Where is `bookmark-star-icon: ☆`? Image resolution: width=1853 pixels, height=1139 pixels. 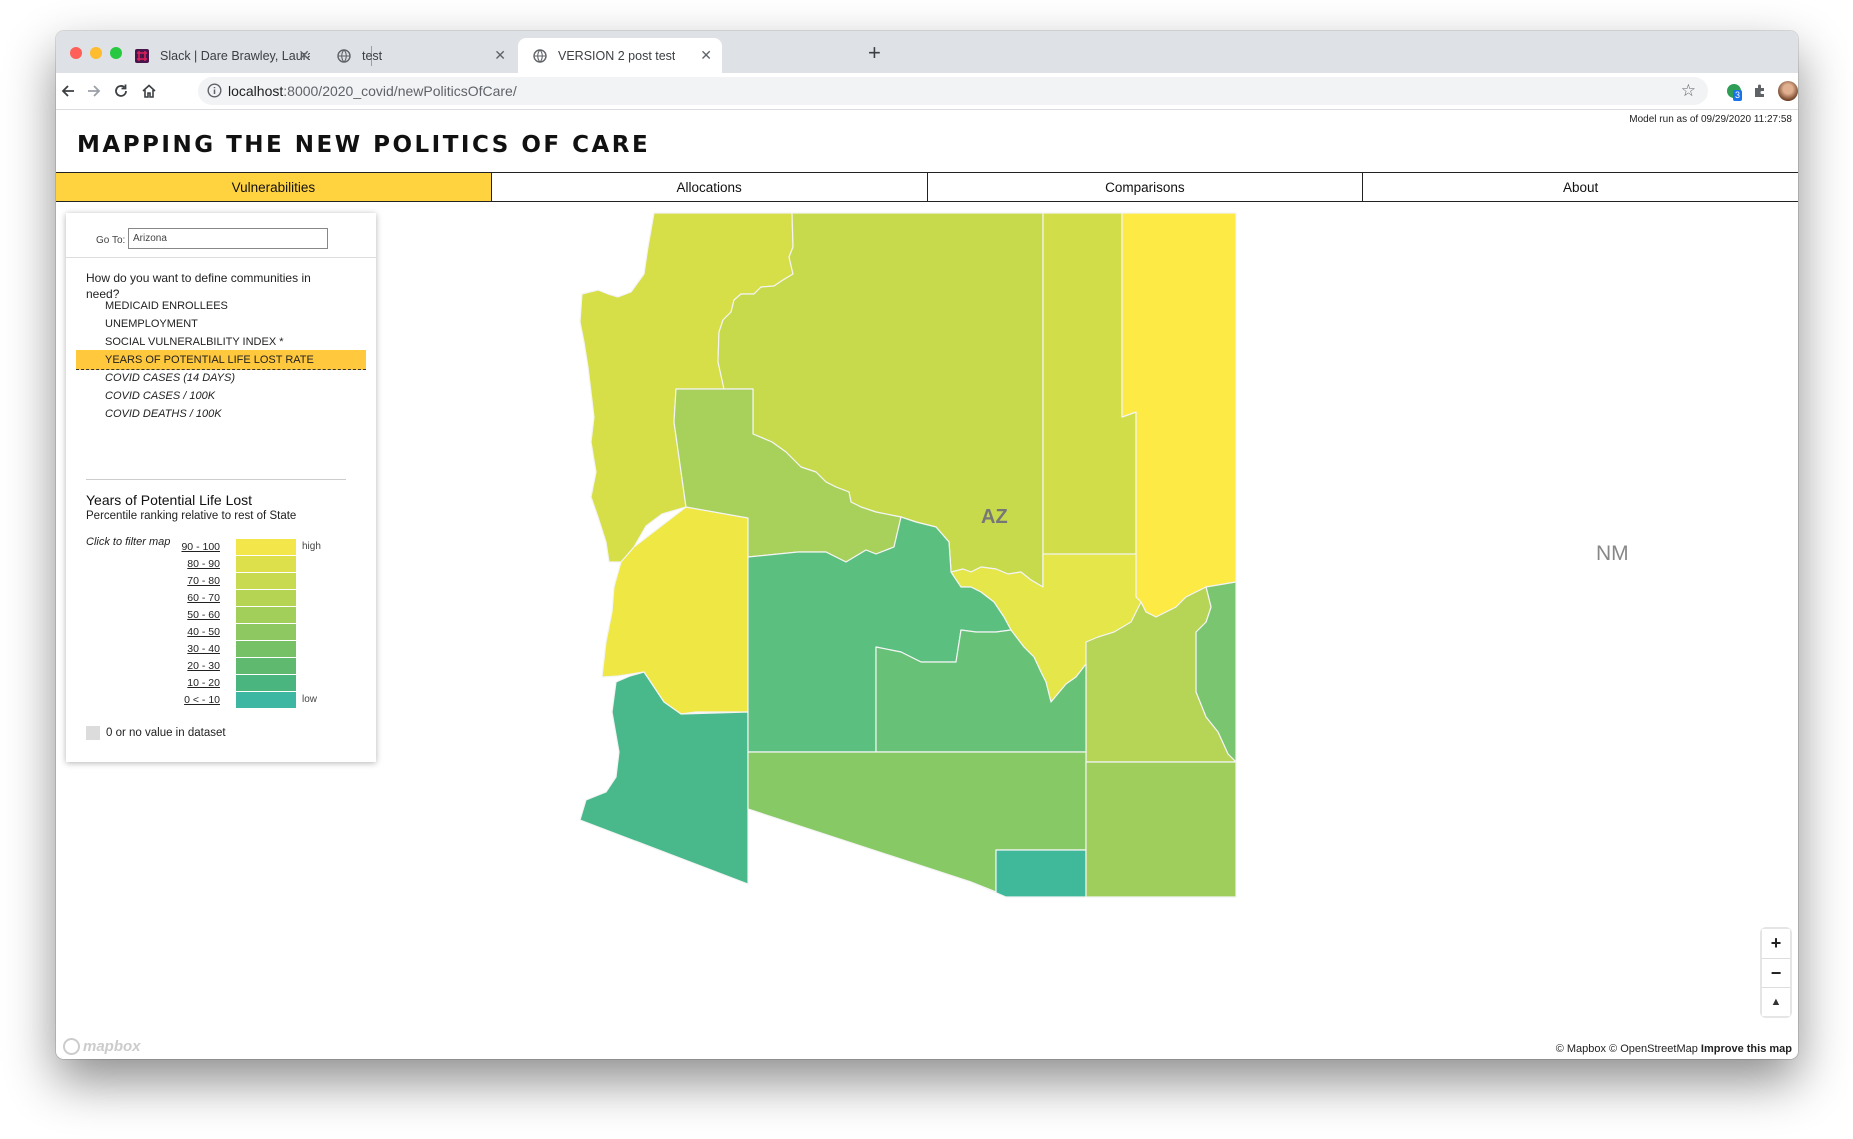 bookmark-star-icon: ☆ is located at coordinates (1688, 91).